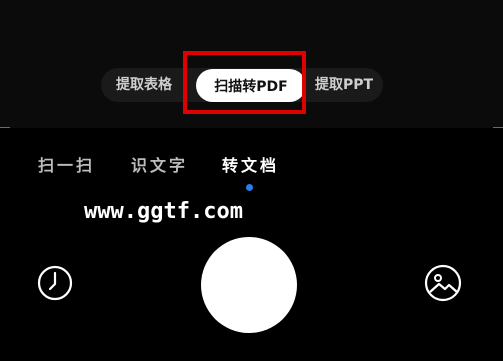 The image size is (503, 361). I want to click on clock-icon, so click(55, 283).